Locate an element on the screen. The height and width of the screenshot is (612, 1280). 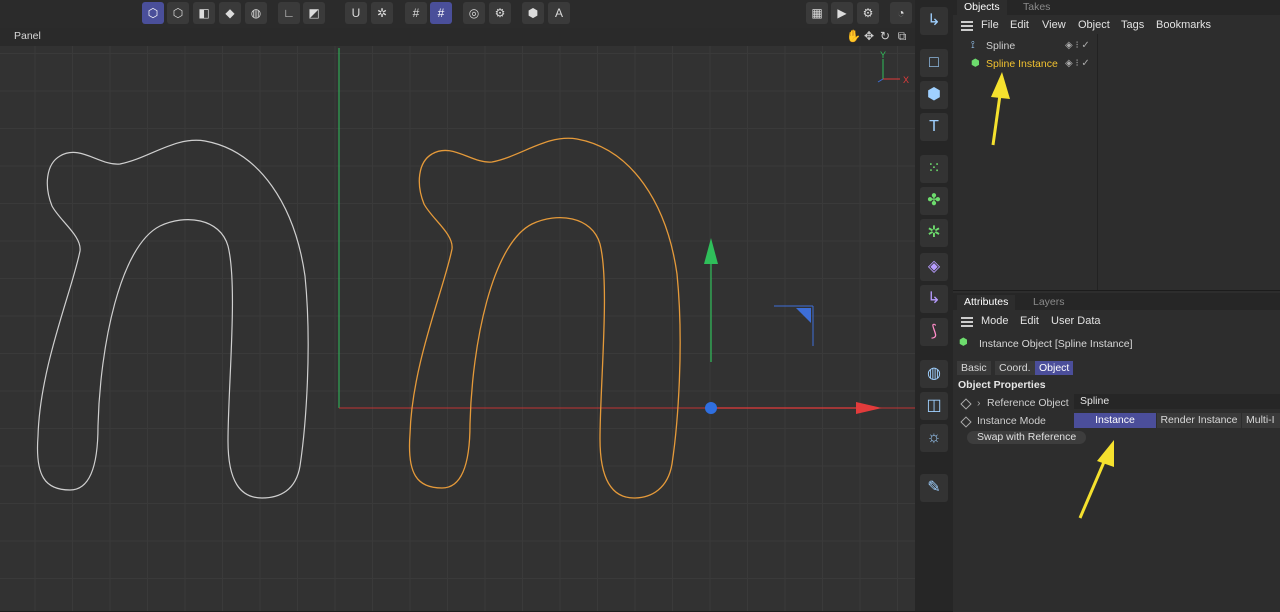
swap-with-reference-button: Swap with Reference is located at coordinates (1027, 437).